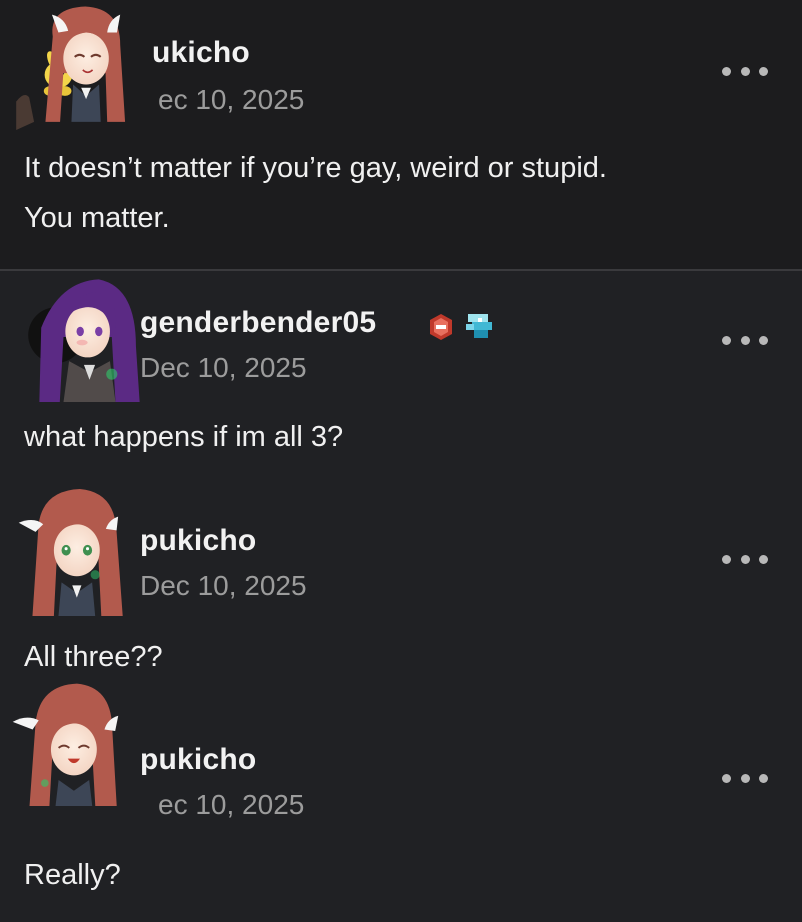 This screenshot has width=802, height=922. I want to click on username: genderbender05, so click(258, 323).